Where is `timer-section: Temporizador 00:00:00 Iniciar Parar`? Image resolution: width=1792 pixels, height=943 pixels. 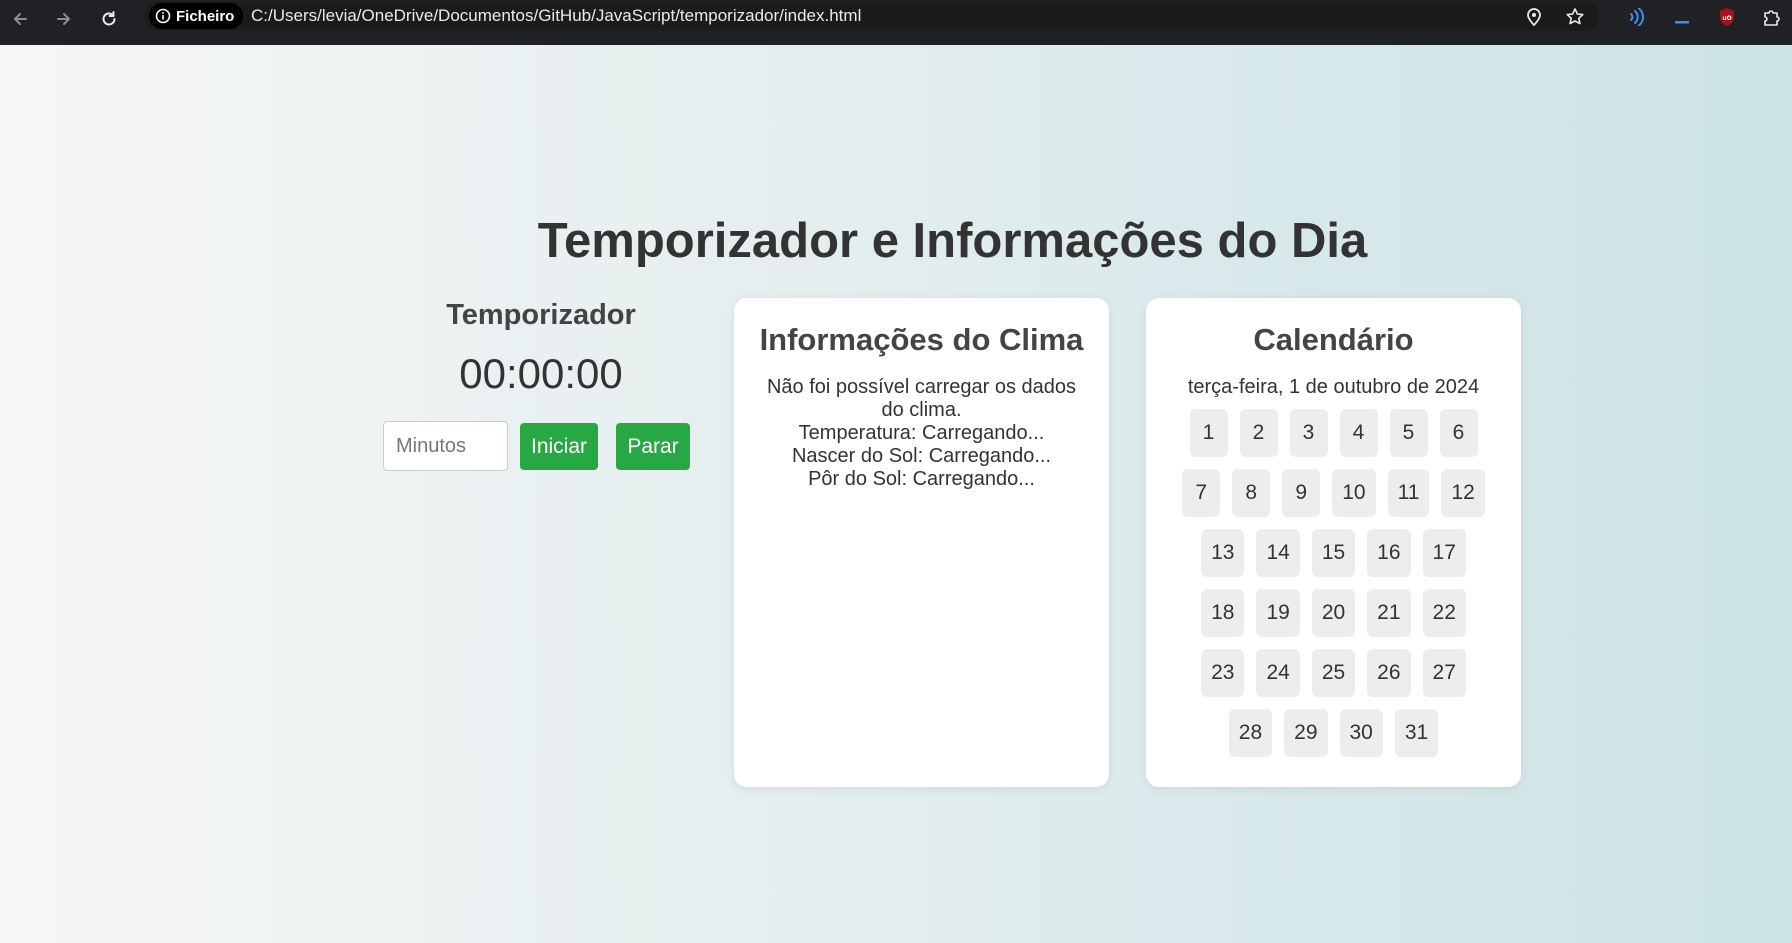
timer-section: Temporizador 00:00:00 Iniciar Parar is located at coordinates (541, 383).